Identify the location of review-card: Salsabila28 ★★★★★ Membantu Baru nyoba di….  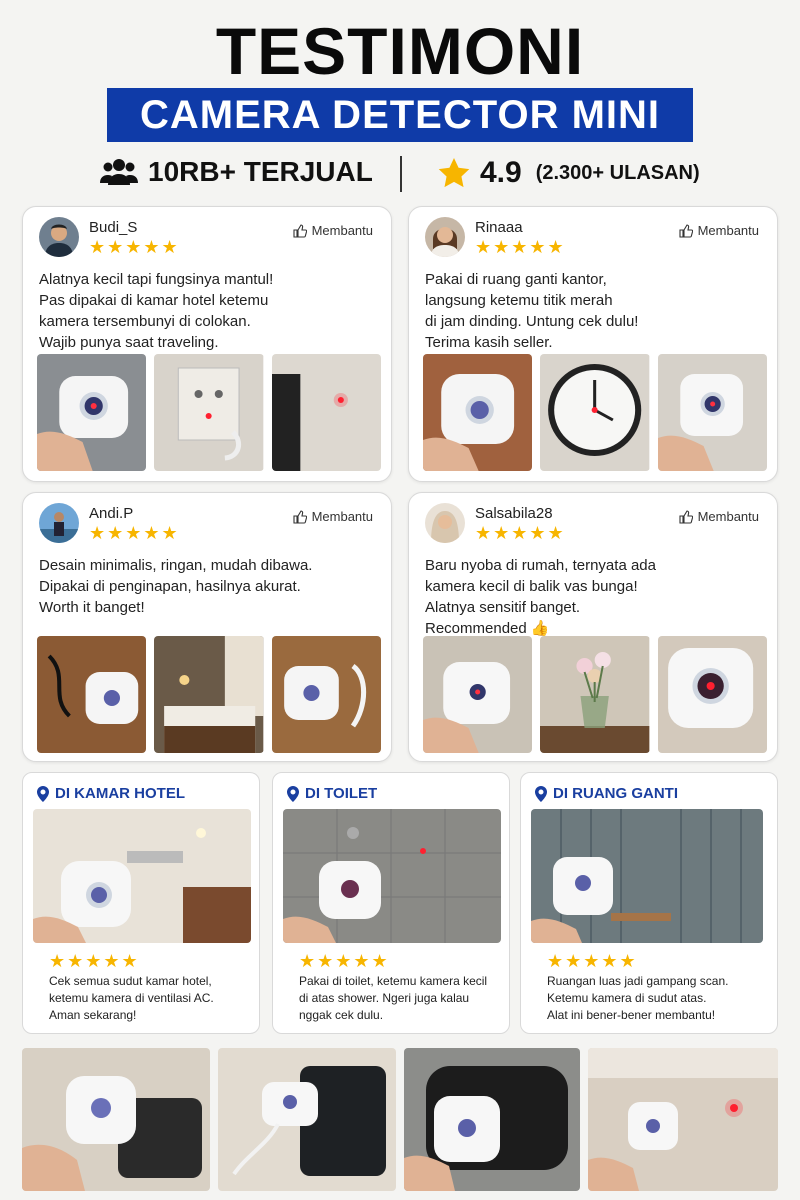
(593, 627).